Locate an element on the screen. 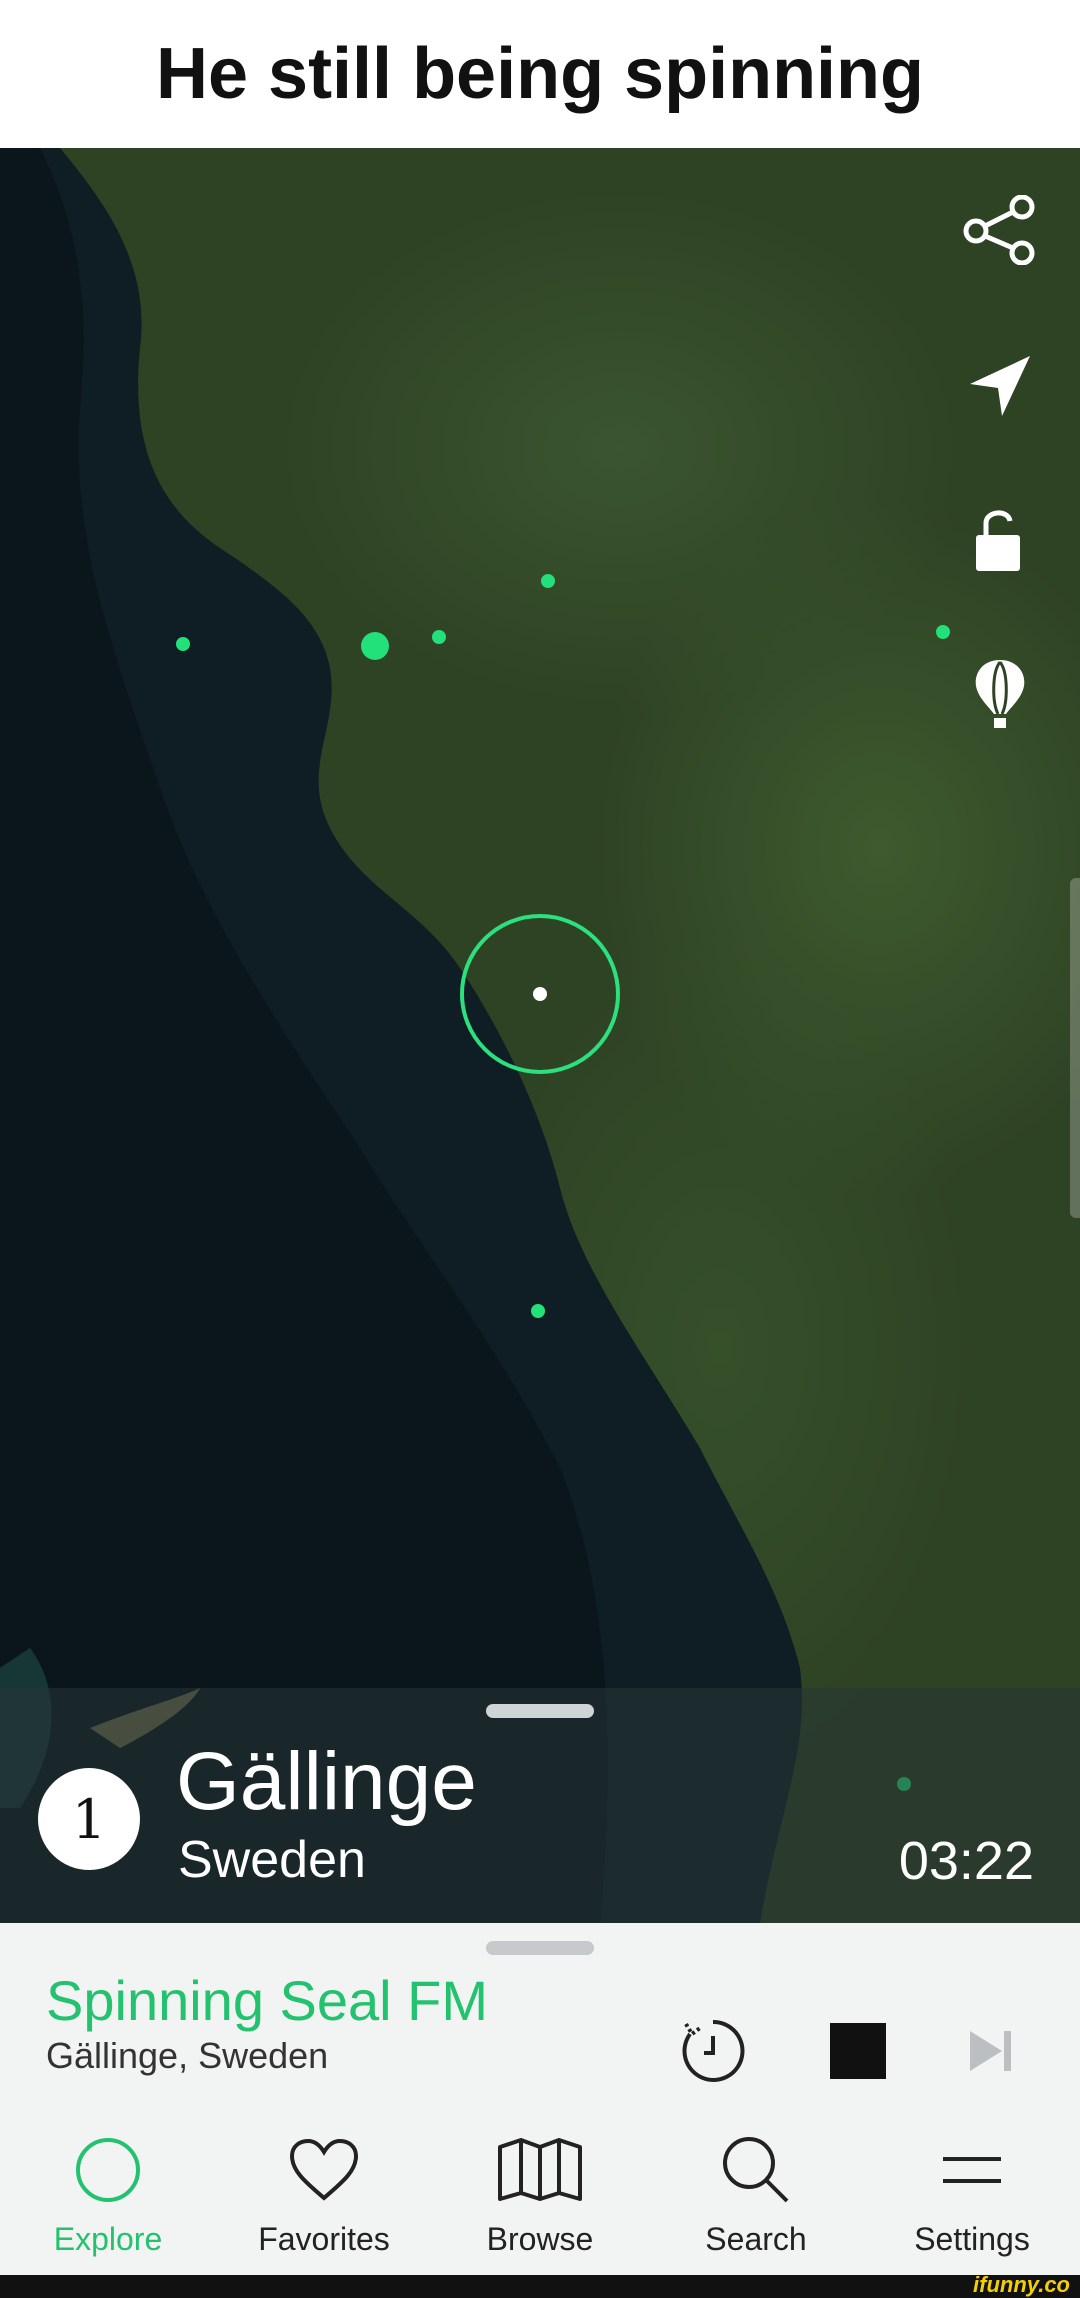  selected-station-center is located at coordinates (540, 994).